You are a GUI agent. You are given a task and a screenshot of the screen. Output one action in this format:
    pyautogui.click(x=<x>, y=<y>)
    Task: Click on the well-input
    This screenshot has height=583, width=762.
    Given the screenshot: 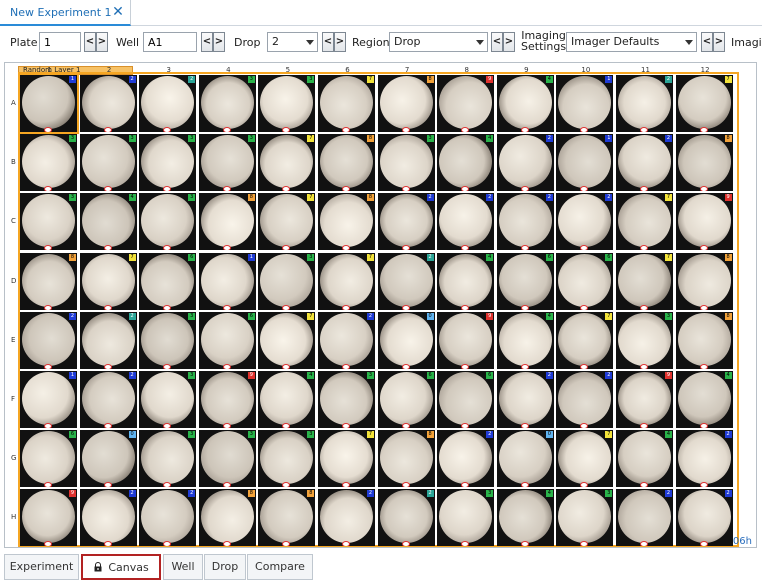 What is the action you would take?
    pyautogui.click(x=170, y=42)
    